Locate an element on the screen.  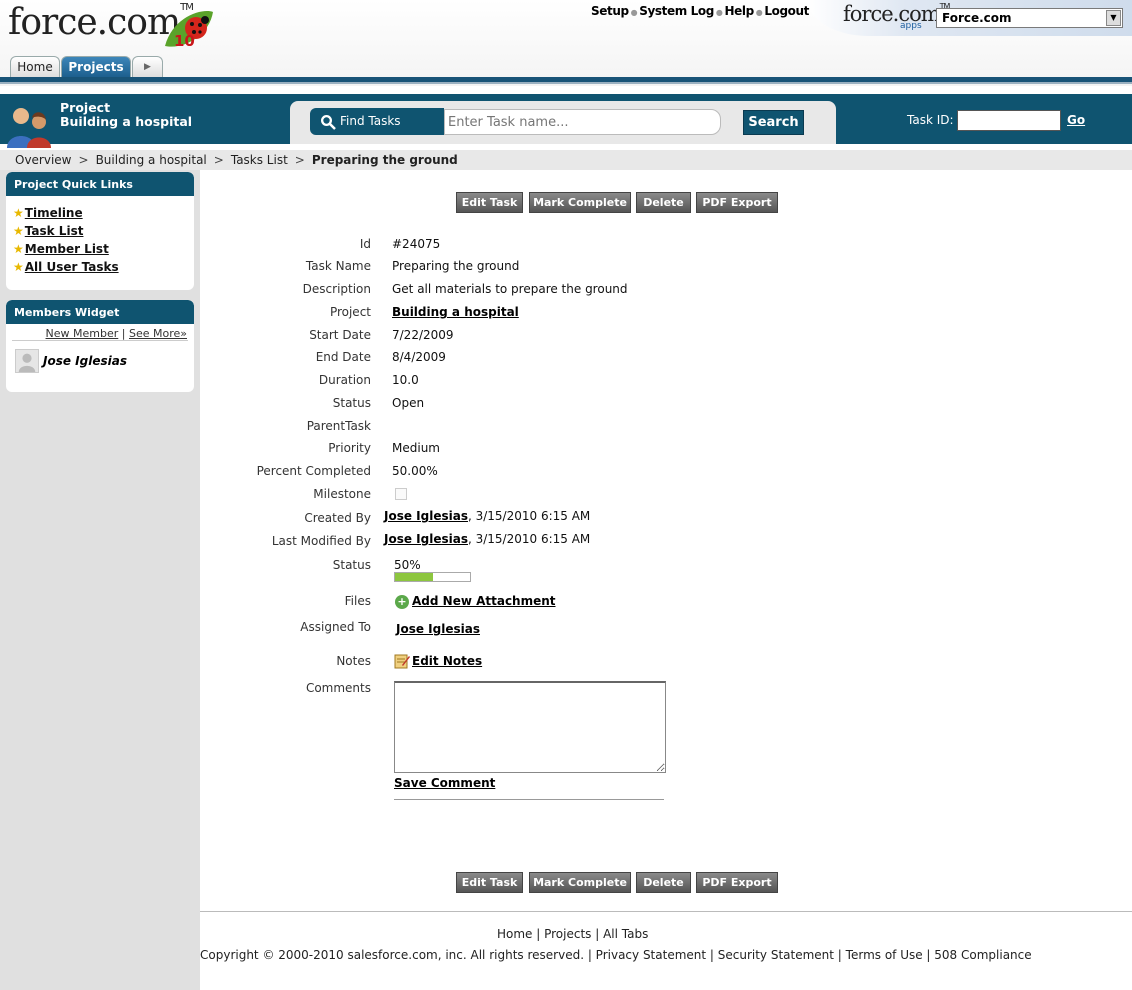
end-date-value: 8/4/2009 is located at coordinates (419, 357).